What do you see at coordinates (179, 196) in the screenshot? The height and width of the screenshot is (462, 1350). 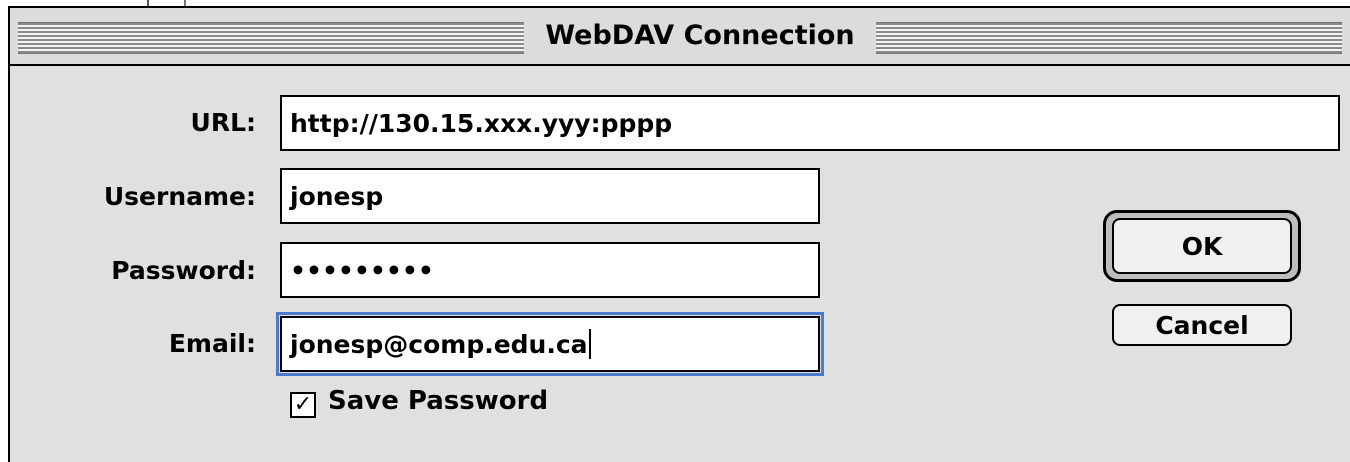 I see `username-label: Username:` at bounding box center [179, 196].